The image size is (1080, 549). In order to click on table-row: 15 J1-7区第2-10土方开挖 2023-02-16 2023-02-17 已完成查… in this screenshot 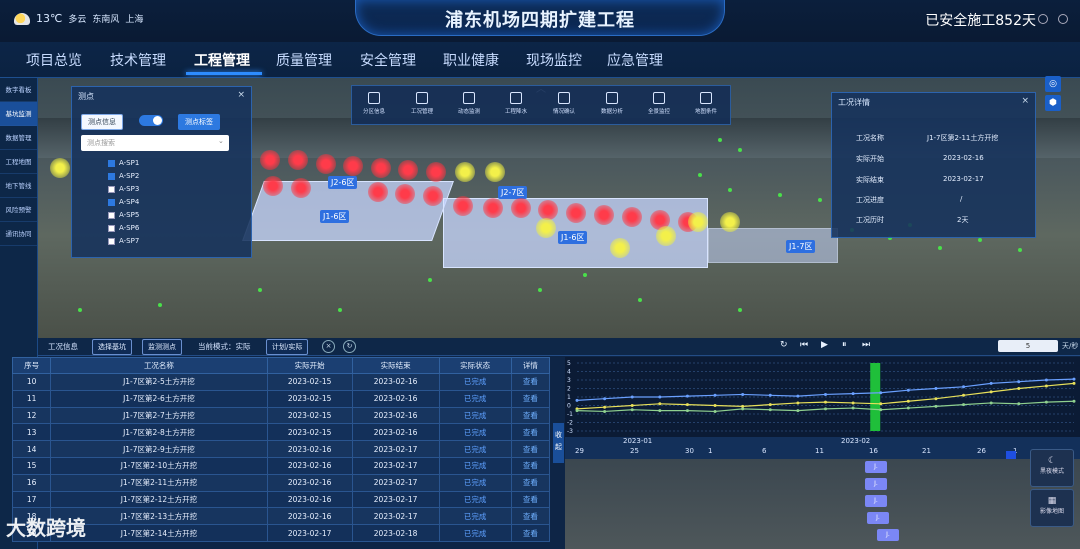, I will do `click(281, 465)`.